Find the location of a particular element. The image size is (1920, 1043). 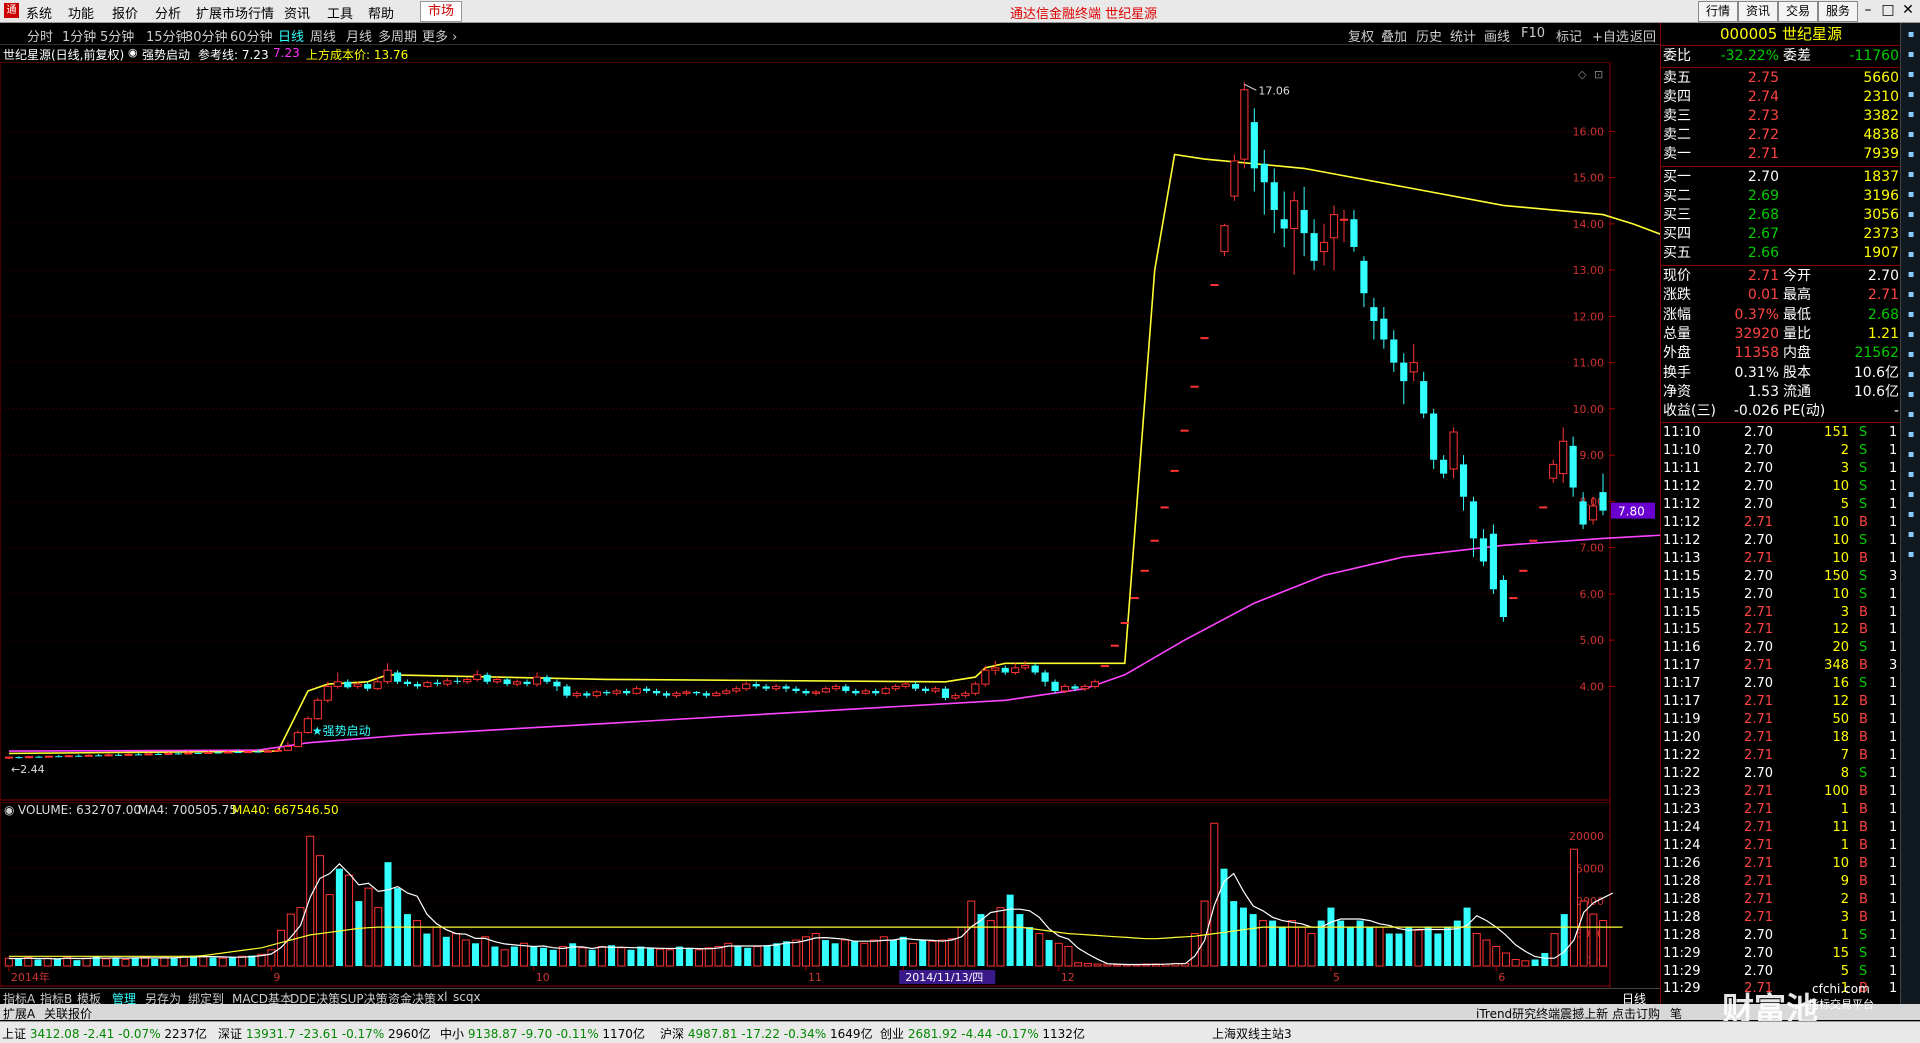

menu-item: 报价 is located at coordinates (125, 12).